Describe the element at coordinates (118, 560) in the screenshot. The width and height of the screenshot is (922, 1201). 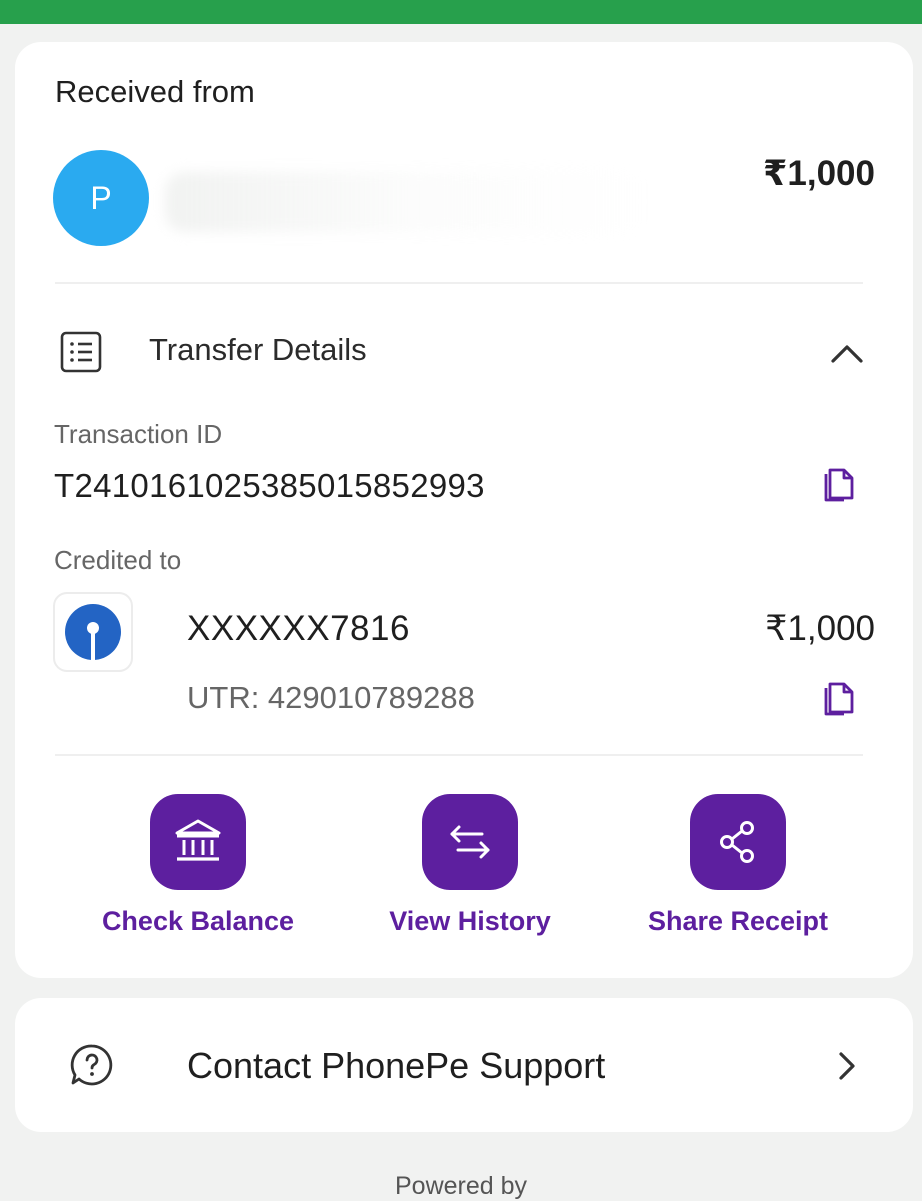
I see `credited-to-label: Credited to` at that location.